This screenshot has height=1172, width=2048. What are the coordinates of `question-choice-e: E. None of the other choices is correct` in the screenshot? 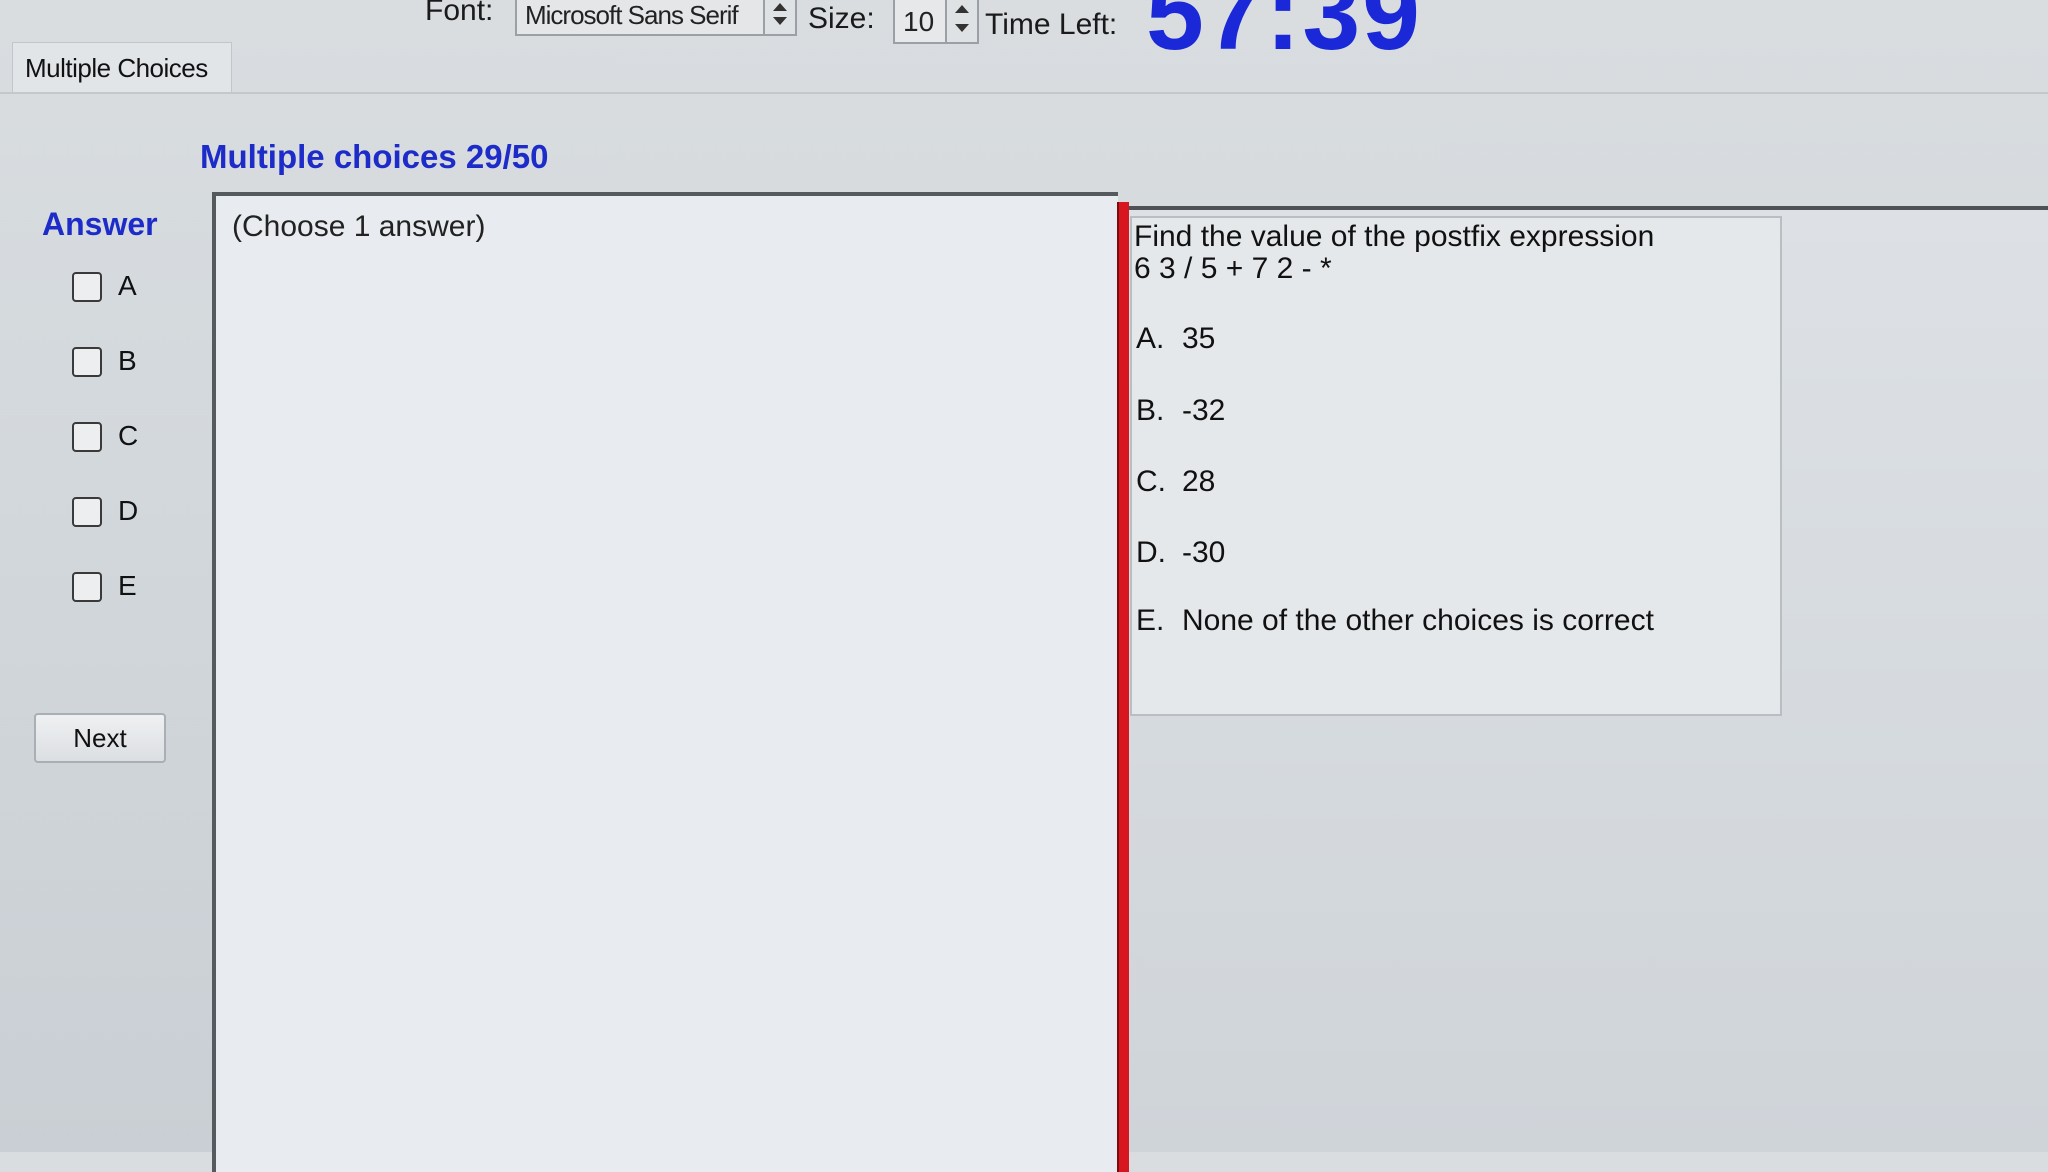 It's located at (1395, 621).